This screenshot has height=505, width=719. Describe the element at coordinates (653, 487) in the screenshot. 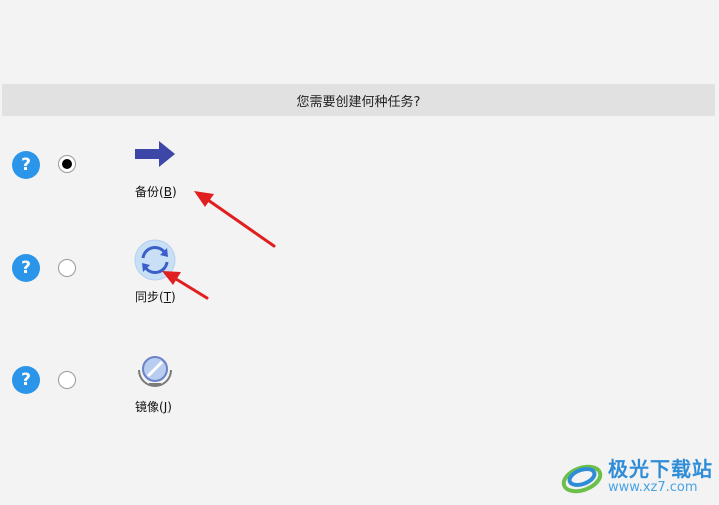

I see `watermark-url: www.xz7.com` at that location.